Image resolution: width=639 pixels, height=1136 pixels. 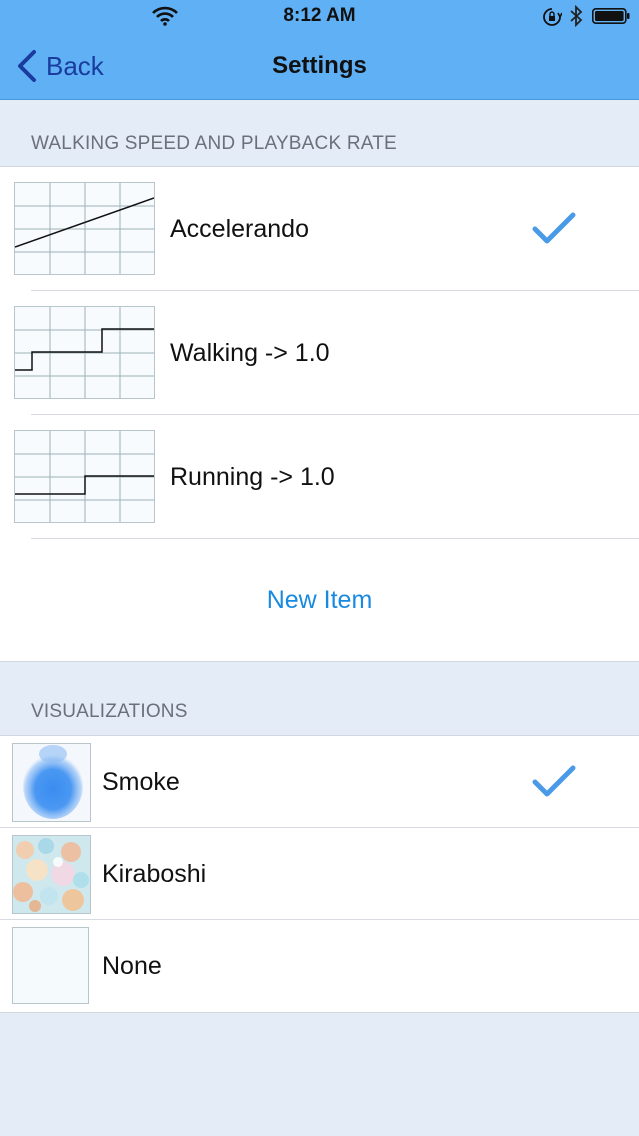 I want to click on navigation-bar: Back Settings, so click(x=319, y=66).